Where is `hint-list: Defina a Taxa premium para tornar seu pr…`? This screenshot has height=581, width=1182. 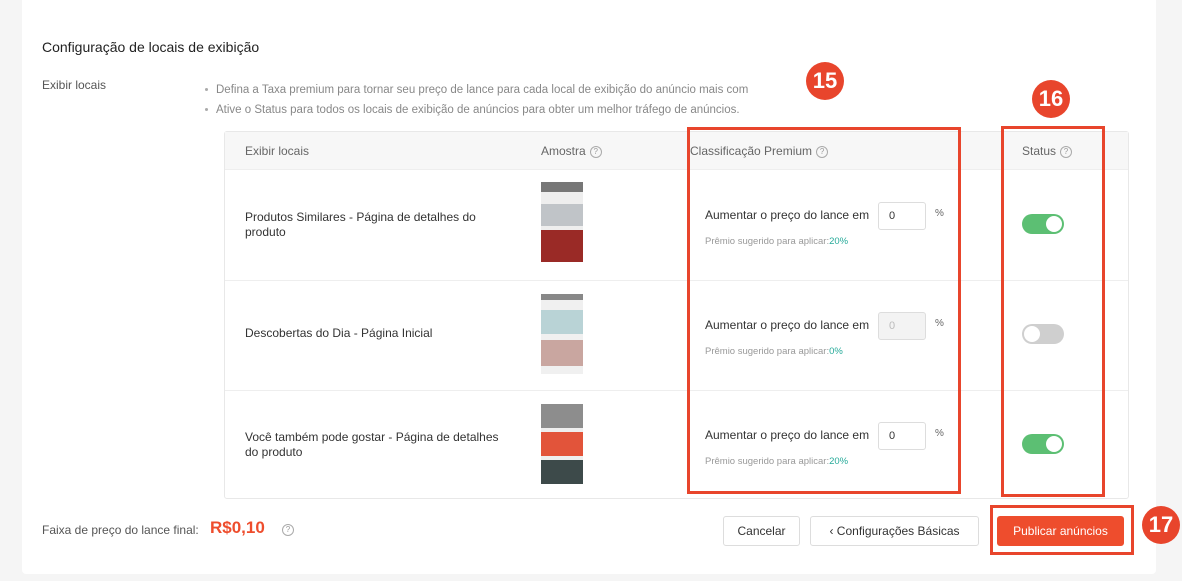
hint-list: Defina a Taxa premium para tornar seu pr… is located at coordinates (476, 100).